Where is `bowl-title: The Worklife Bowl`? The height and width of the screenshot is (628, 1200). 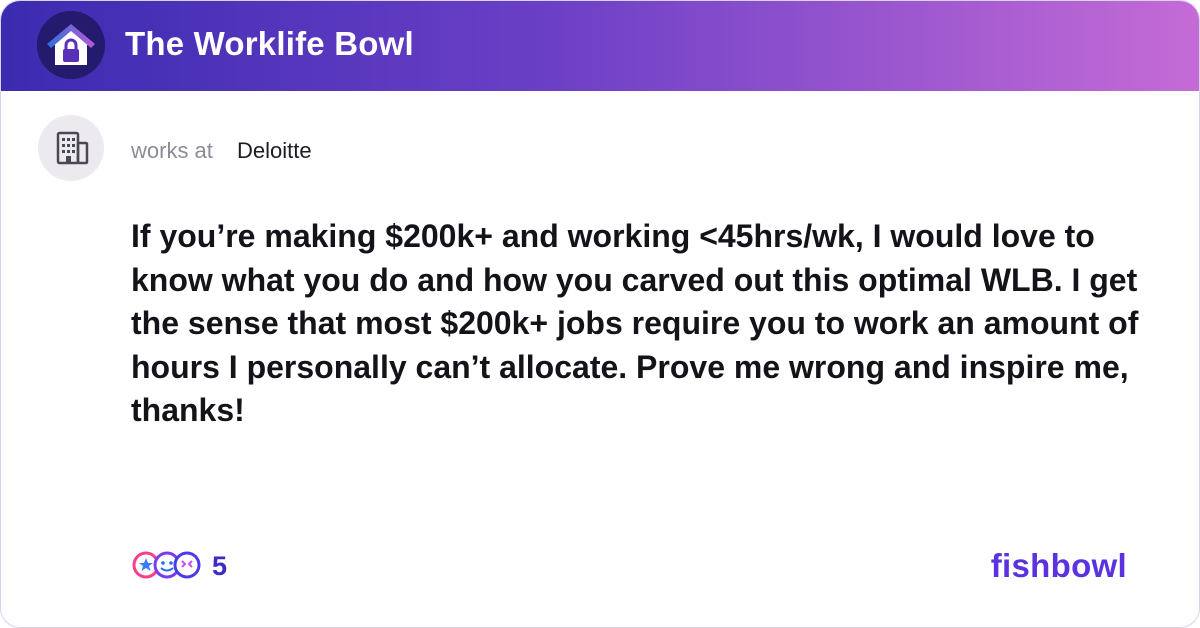
bowl-title: The Worklife Bowl is located at coordinates (269, 44).